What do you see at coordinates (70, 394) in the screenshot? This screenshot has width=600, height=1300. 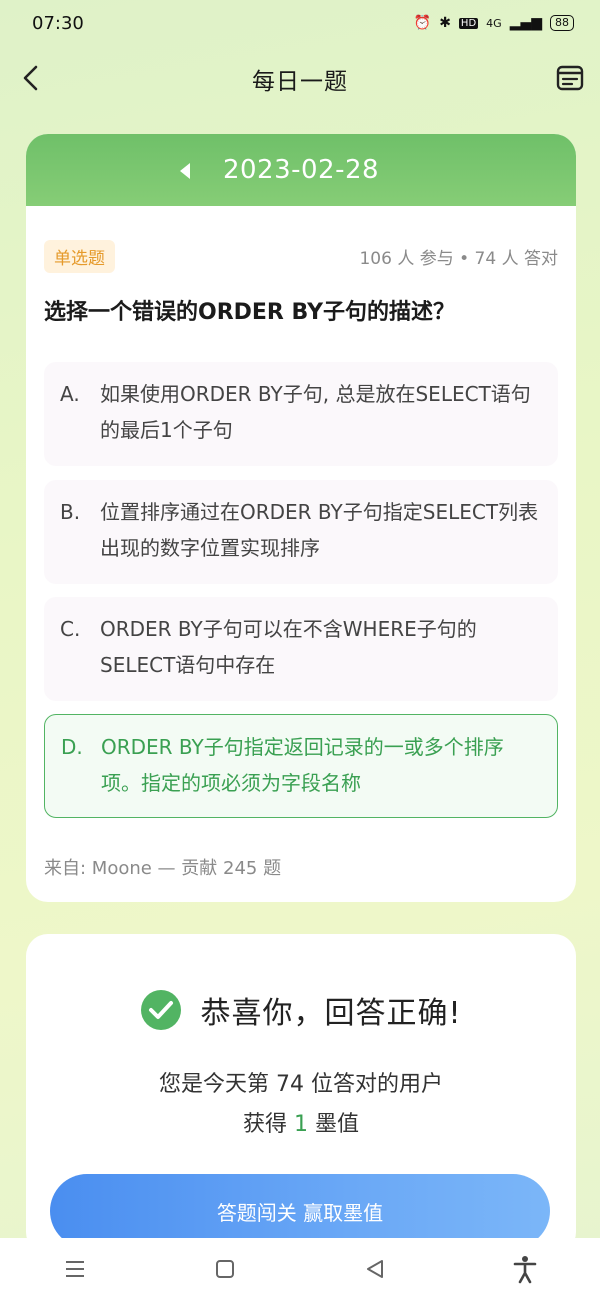 I see `option-letter: A.` at bounding box center [70, 394].